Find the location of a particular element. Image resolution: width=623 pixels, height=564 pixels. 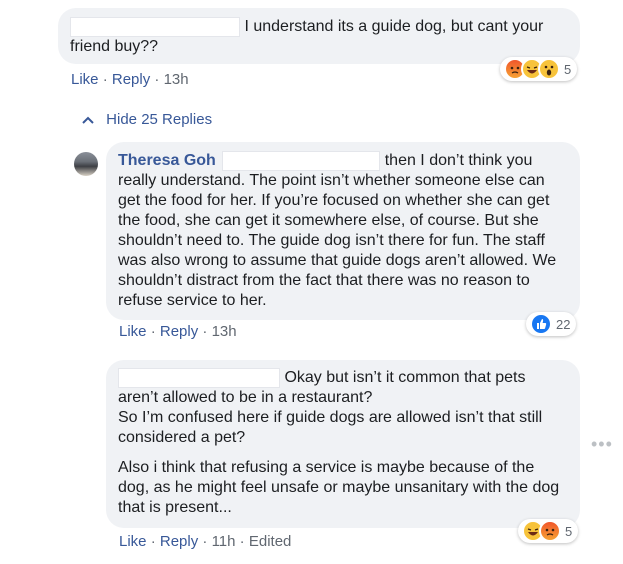

hide-replies-label: Hide 25 Replies is located at coordinates (159, 119).